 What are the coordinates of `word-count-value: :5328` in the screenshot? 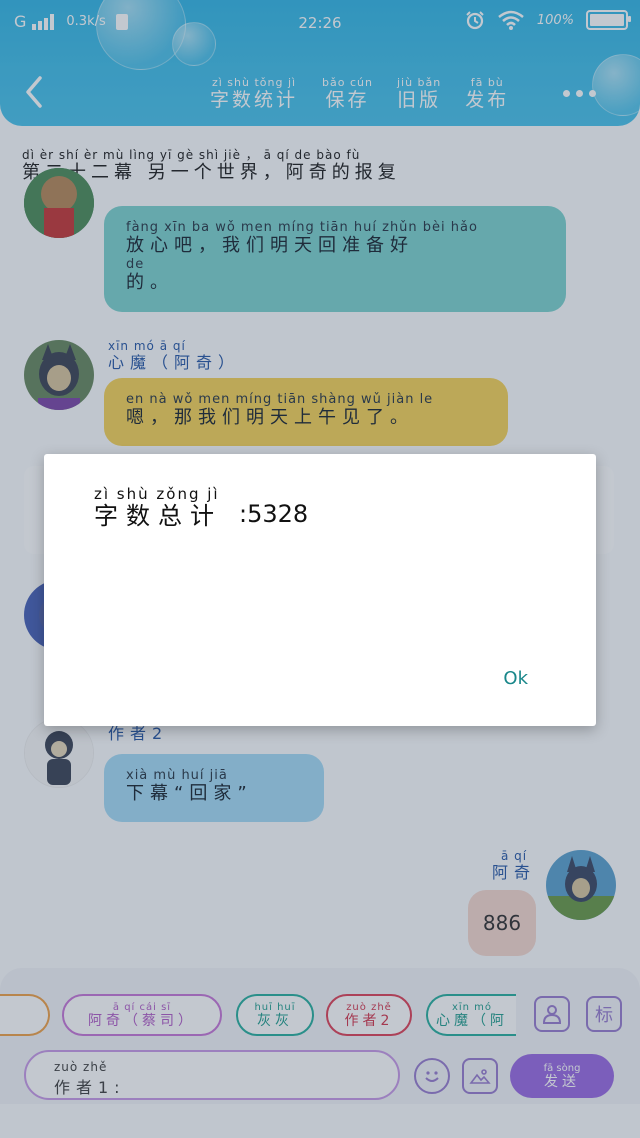 It's located at (274, 514).